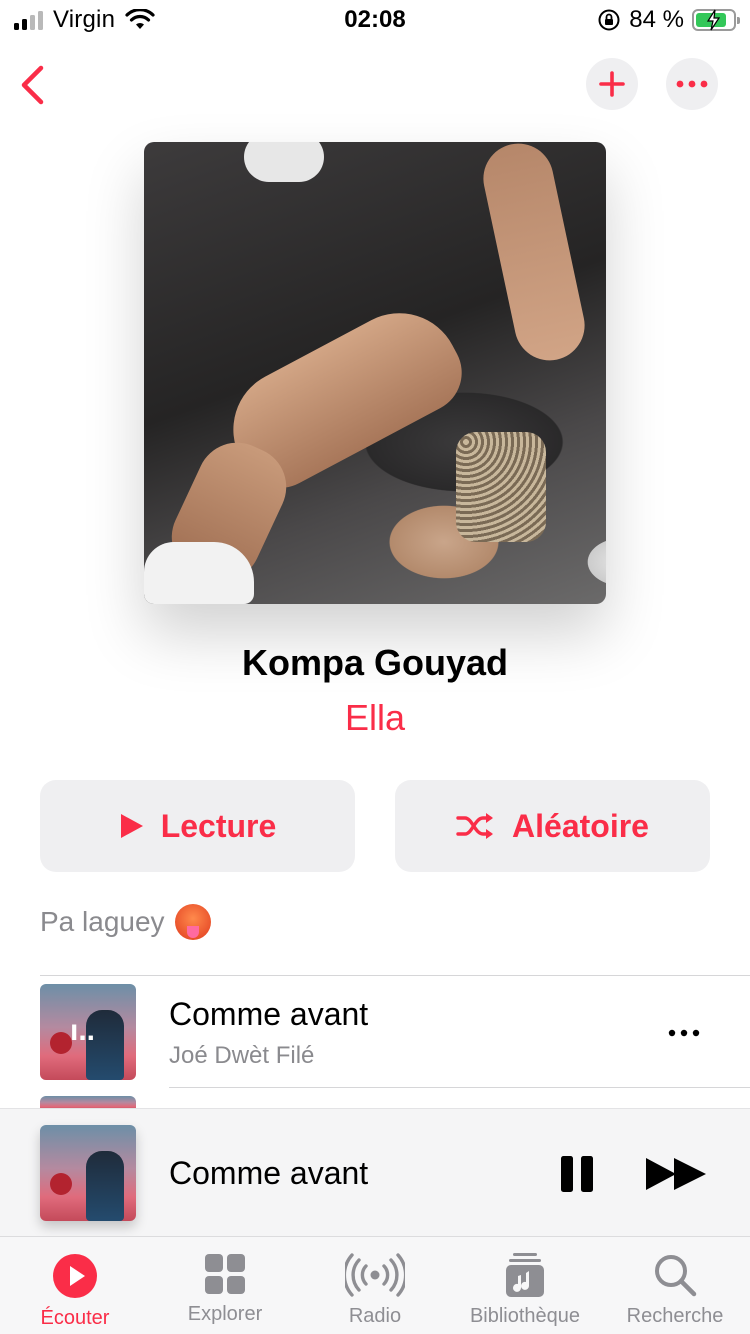 Image resolution: width=750 pixels, height=1334 pixels. What do you see at coordinates (242, 1055) in the screenshot?
I see `track-artist: Joé Dwèt Filé` at bounding box center [242, 1055].